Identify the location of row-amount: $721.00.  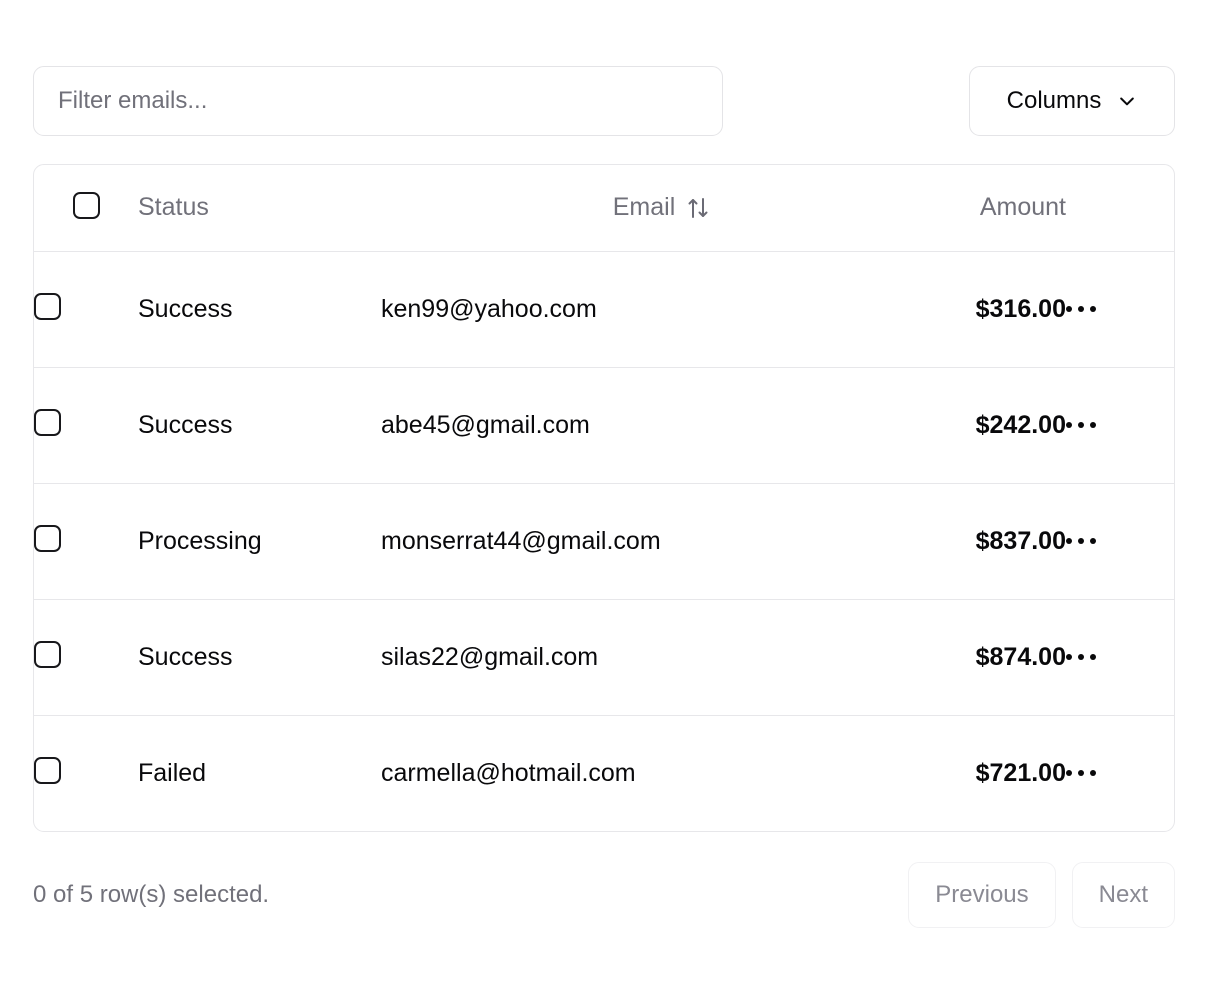
(1020, 772).